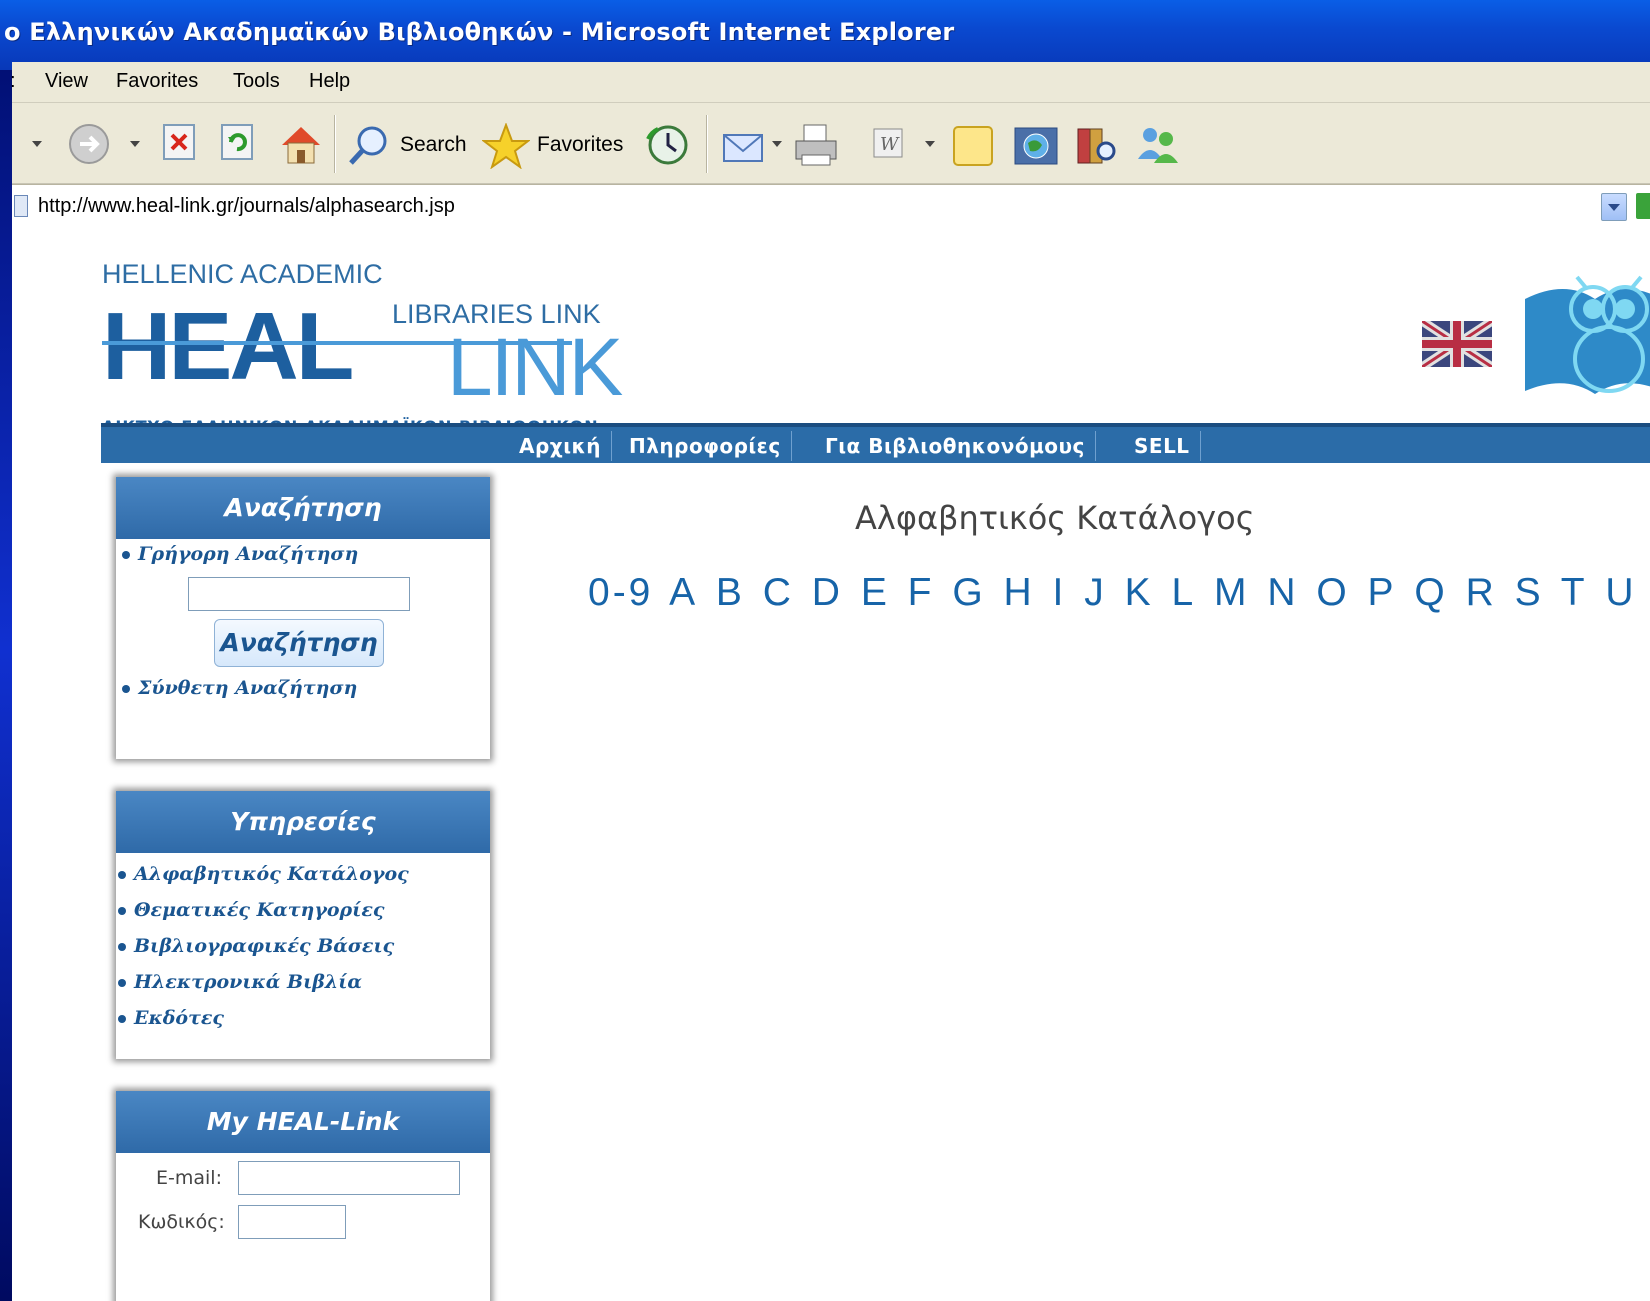 The height and width of the screenshot is (1301, 1650). What do you see at coordinates (1139, 592) in the screenshot?
I see `alpha-link-k: K` at bounding box center [1139, 592].